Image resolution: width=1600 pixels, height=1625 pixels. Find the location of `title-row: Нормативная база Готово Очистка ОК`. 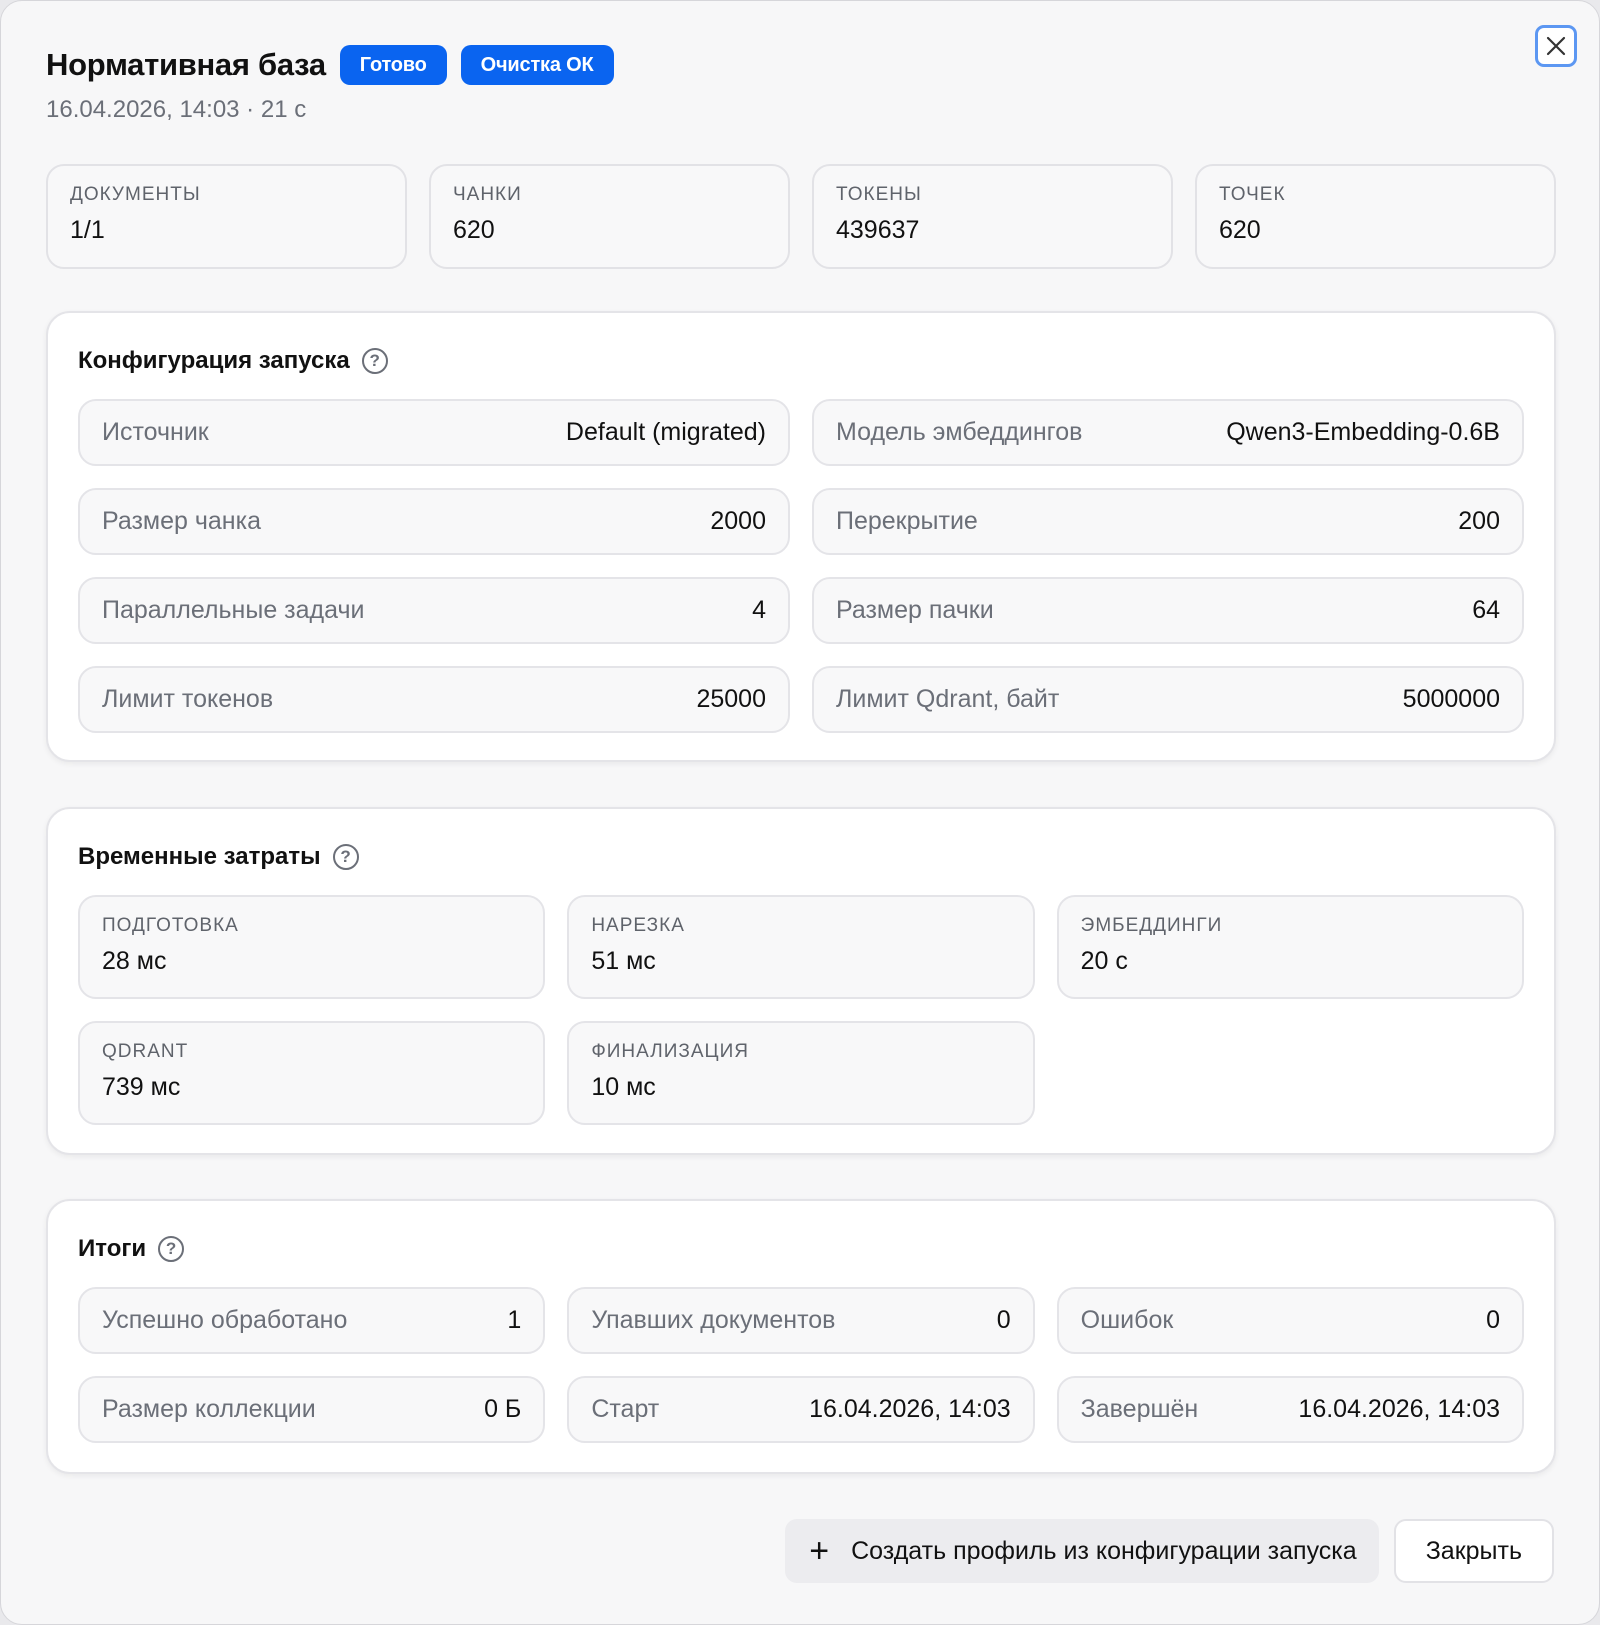

title-row: Нормативная база Готово Очистка ОК is located at coordinates (330, 65).